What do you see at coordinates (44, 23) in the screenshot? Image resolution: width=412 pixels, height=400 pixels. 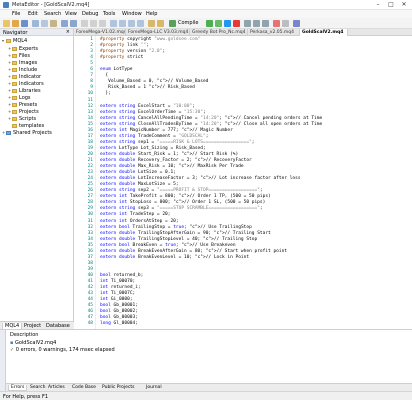 I see `copy-icon` at bounding box center [44, 23].